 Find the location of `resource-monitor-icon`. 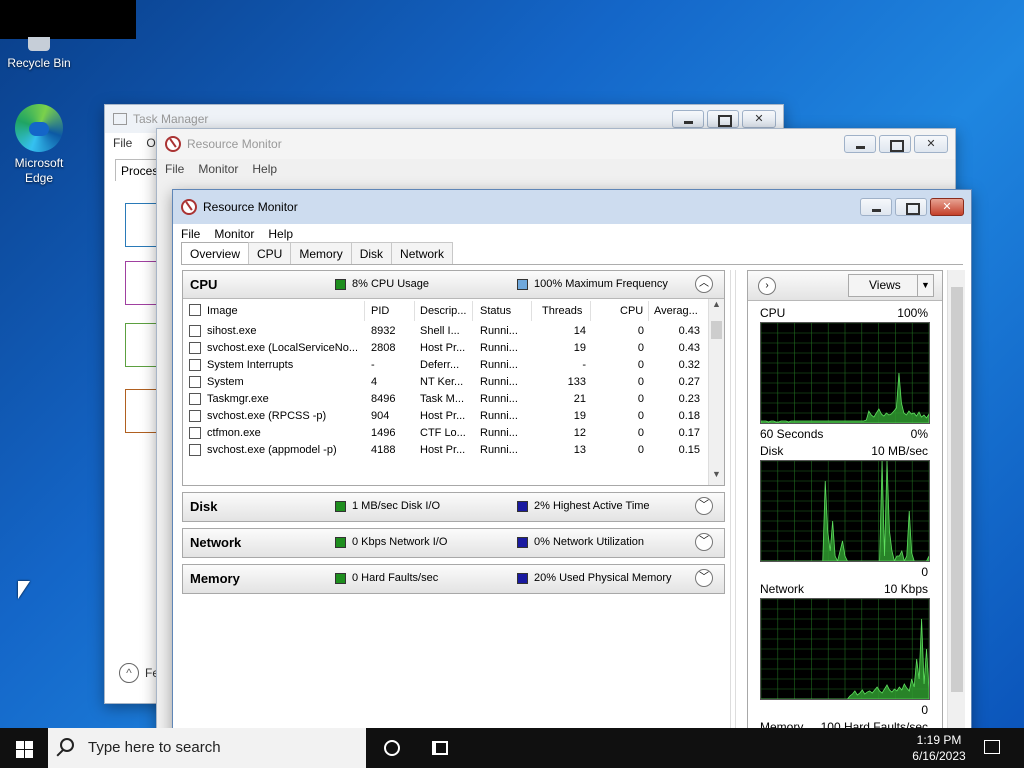

resource-monitor-icon is located at coordinates (173, 144).